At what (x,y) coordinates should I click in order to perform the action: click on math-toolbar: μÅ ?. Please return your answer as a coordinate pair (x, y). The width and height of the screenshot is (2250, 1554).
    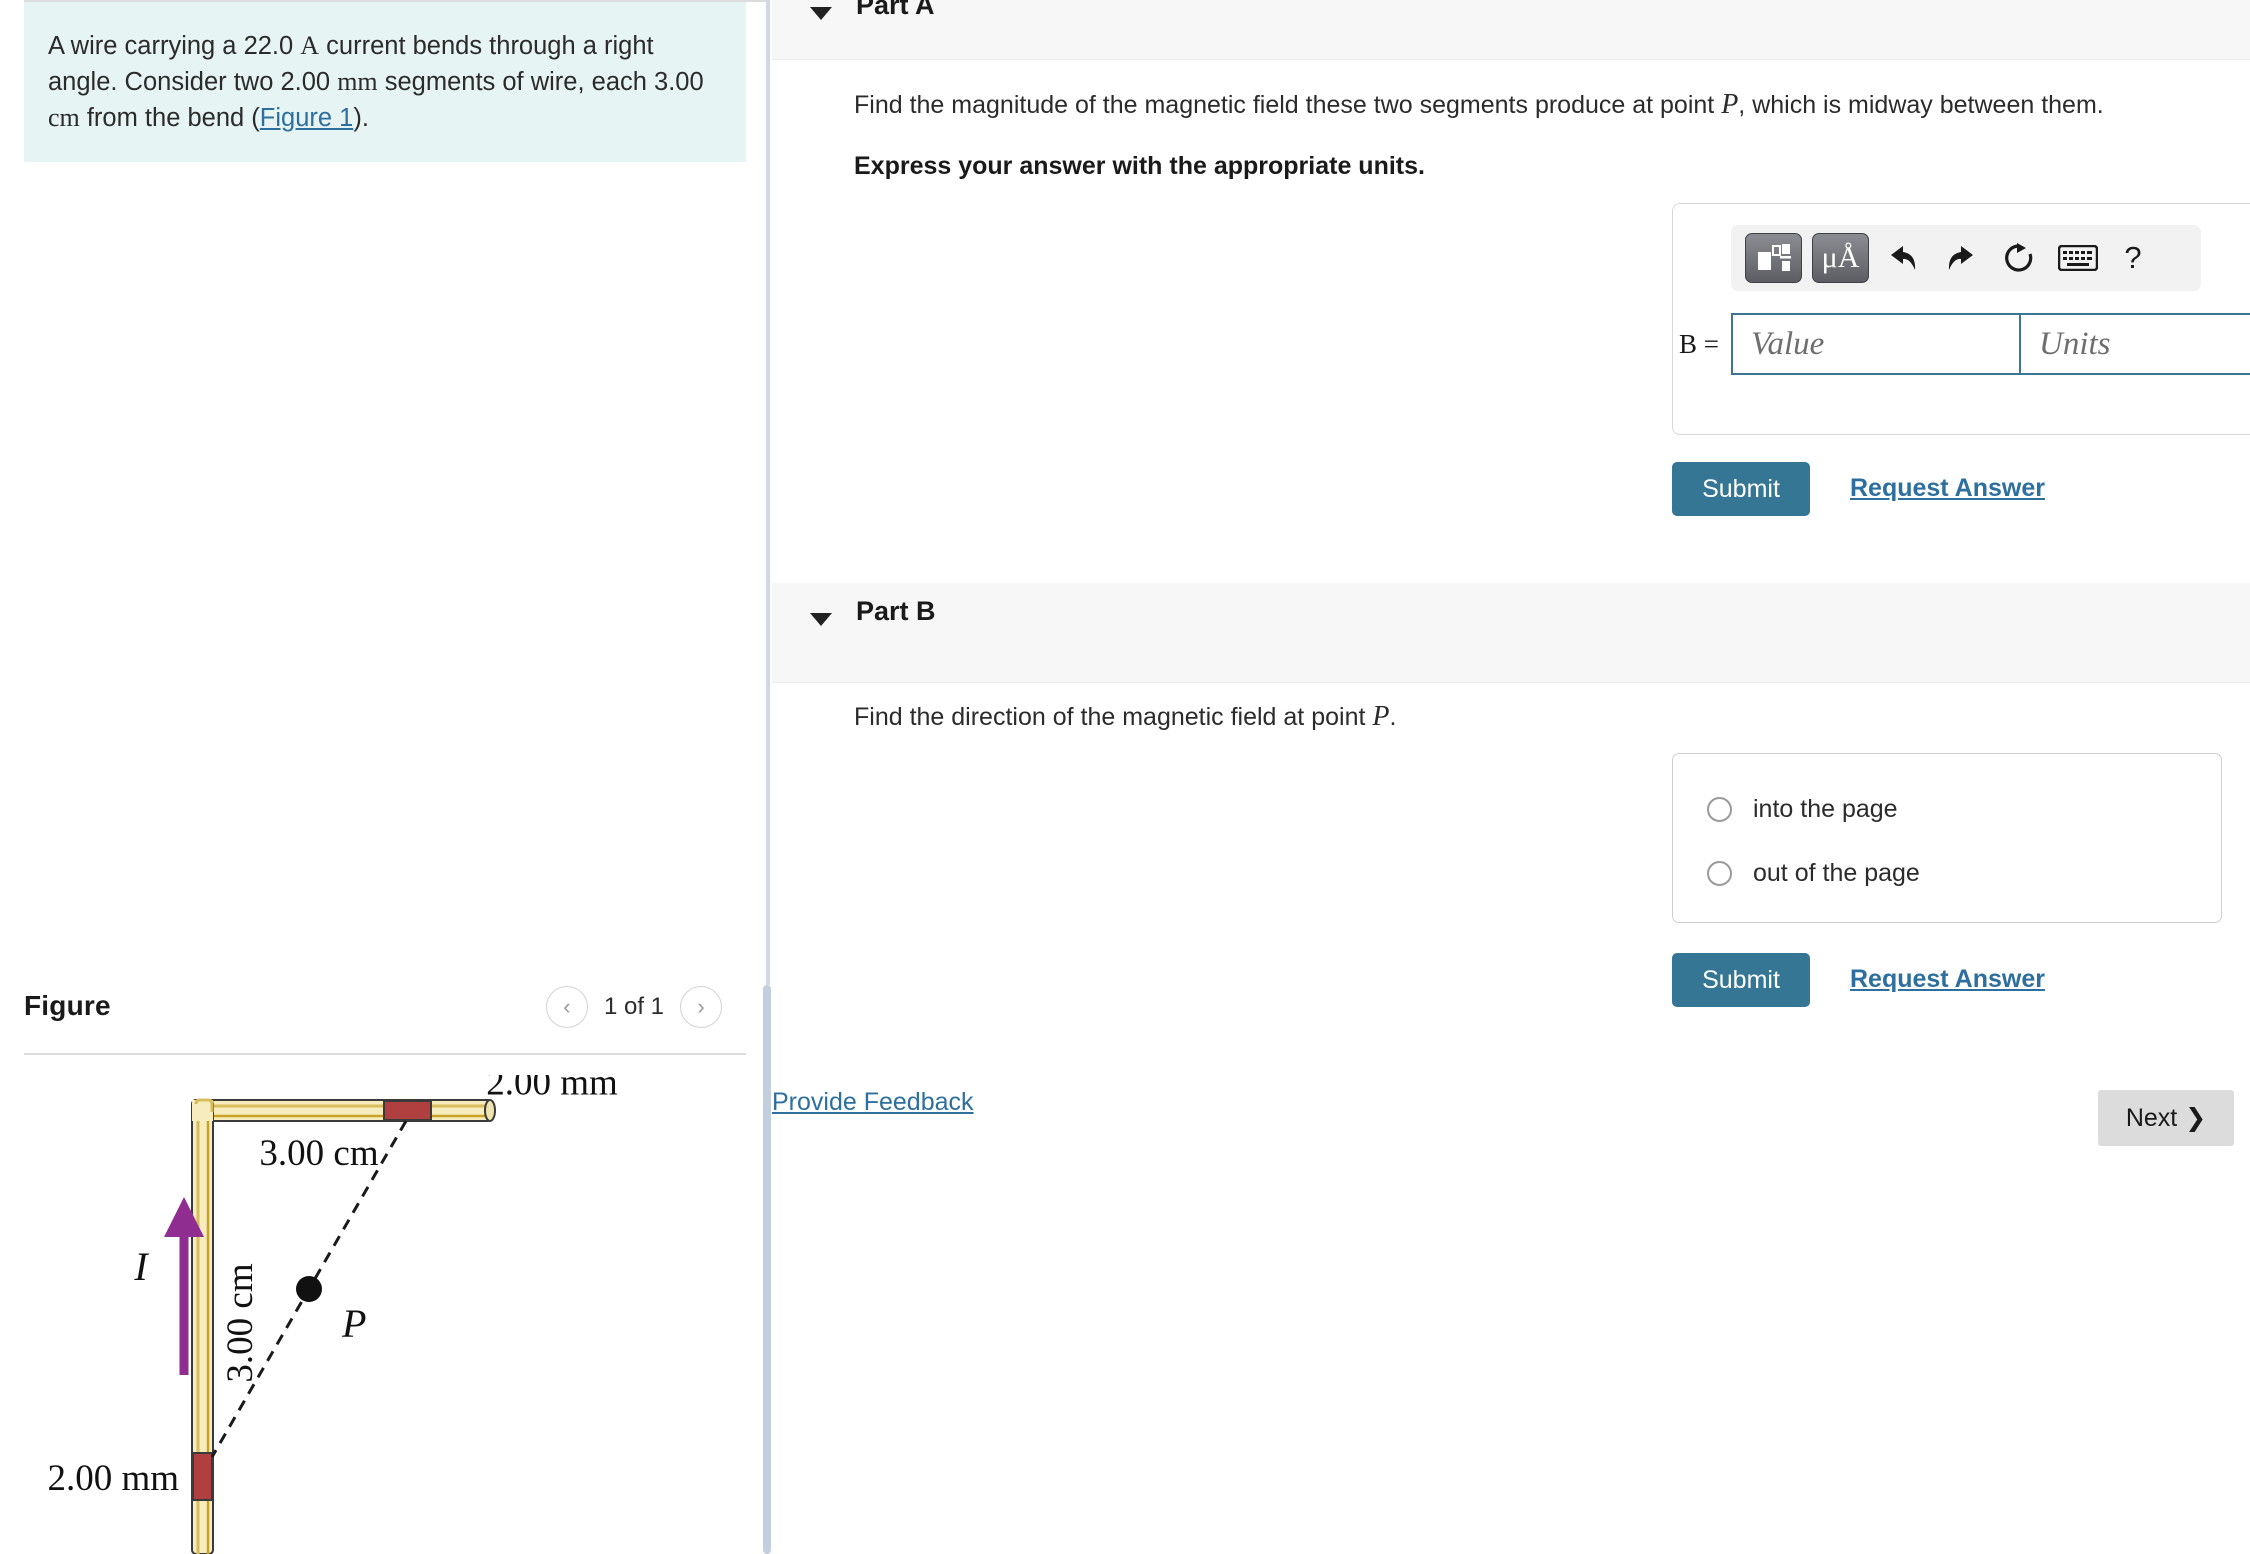
    Looking at the image, I should click on (1966, 258).